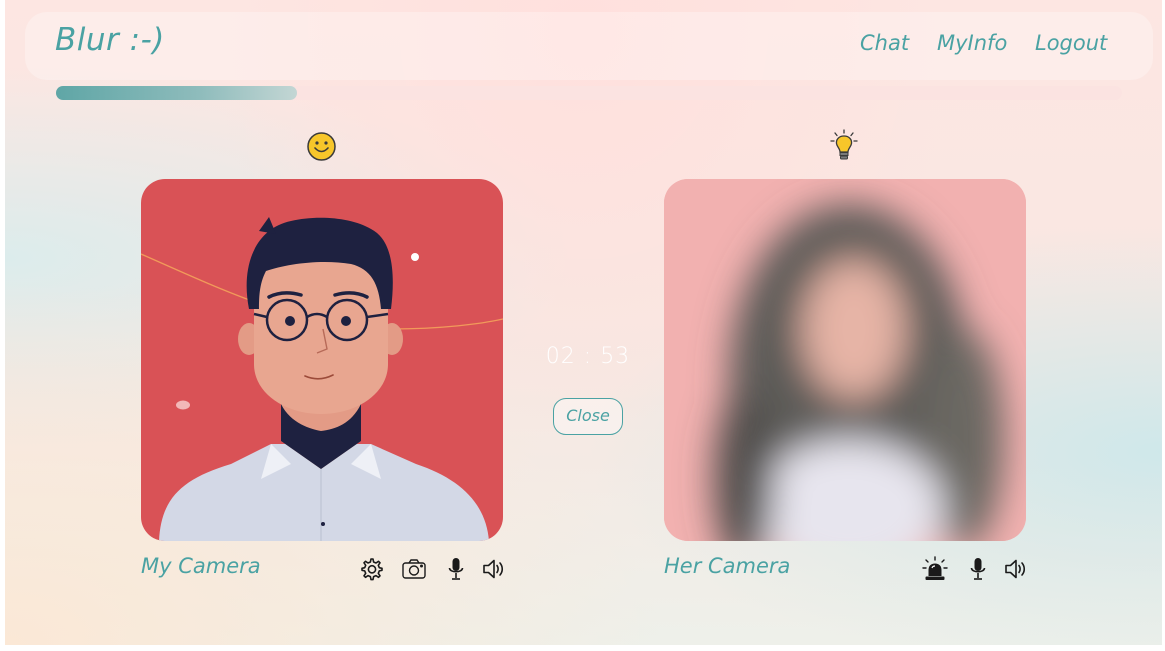 This screenshot has height=651, width=1165. What do you see at coordinates (884, 43) in the screenshot?
I see `nav-chat: Chat` at bounding box center [884, 43].